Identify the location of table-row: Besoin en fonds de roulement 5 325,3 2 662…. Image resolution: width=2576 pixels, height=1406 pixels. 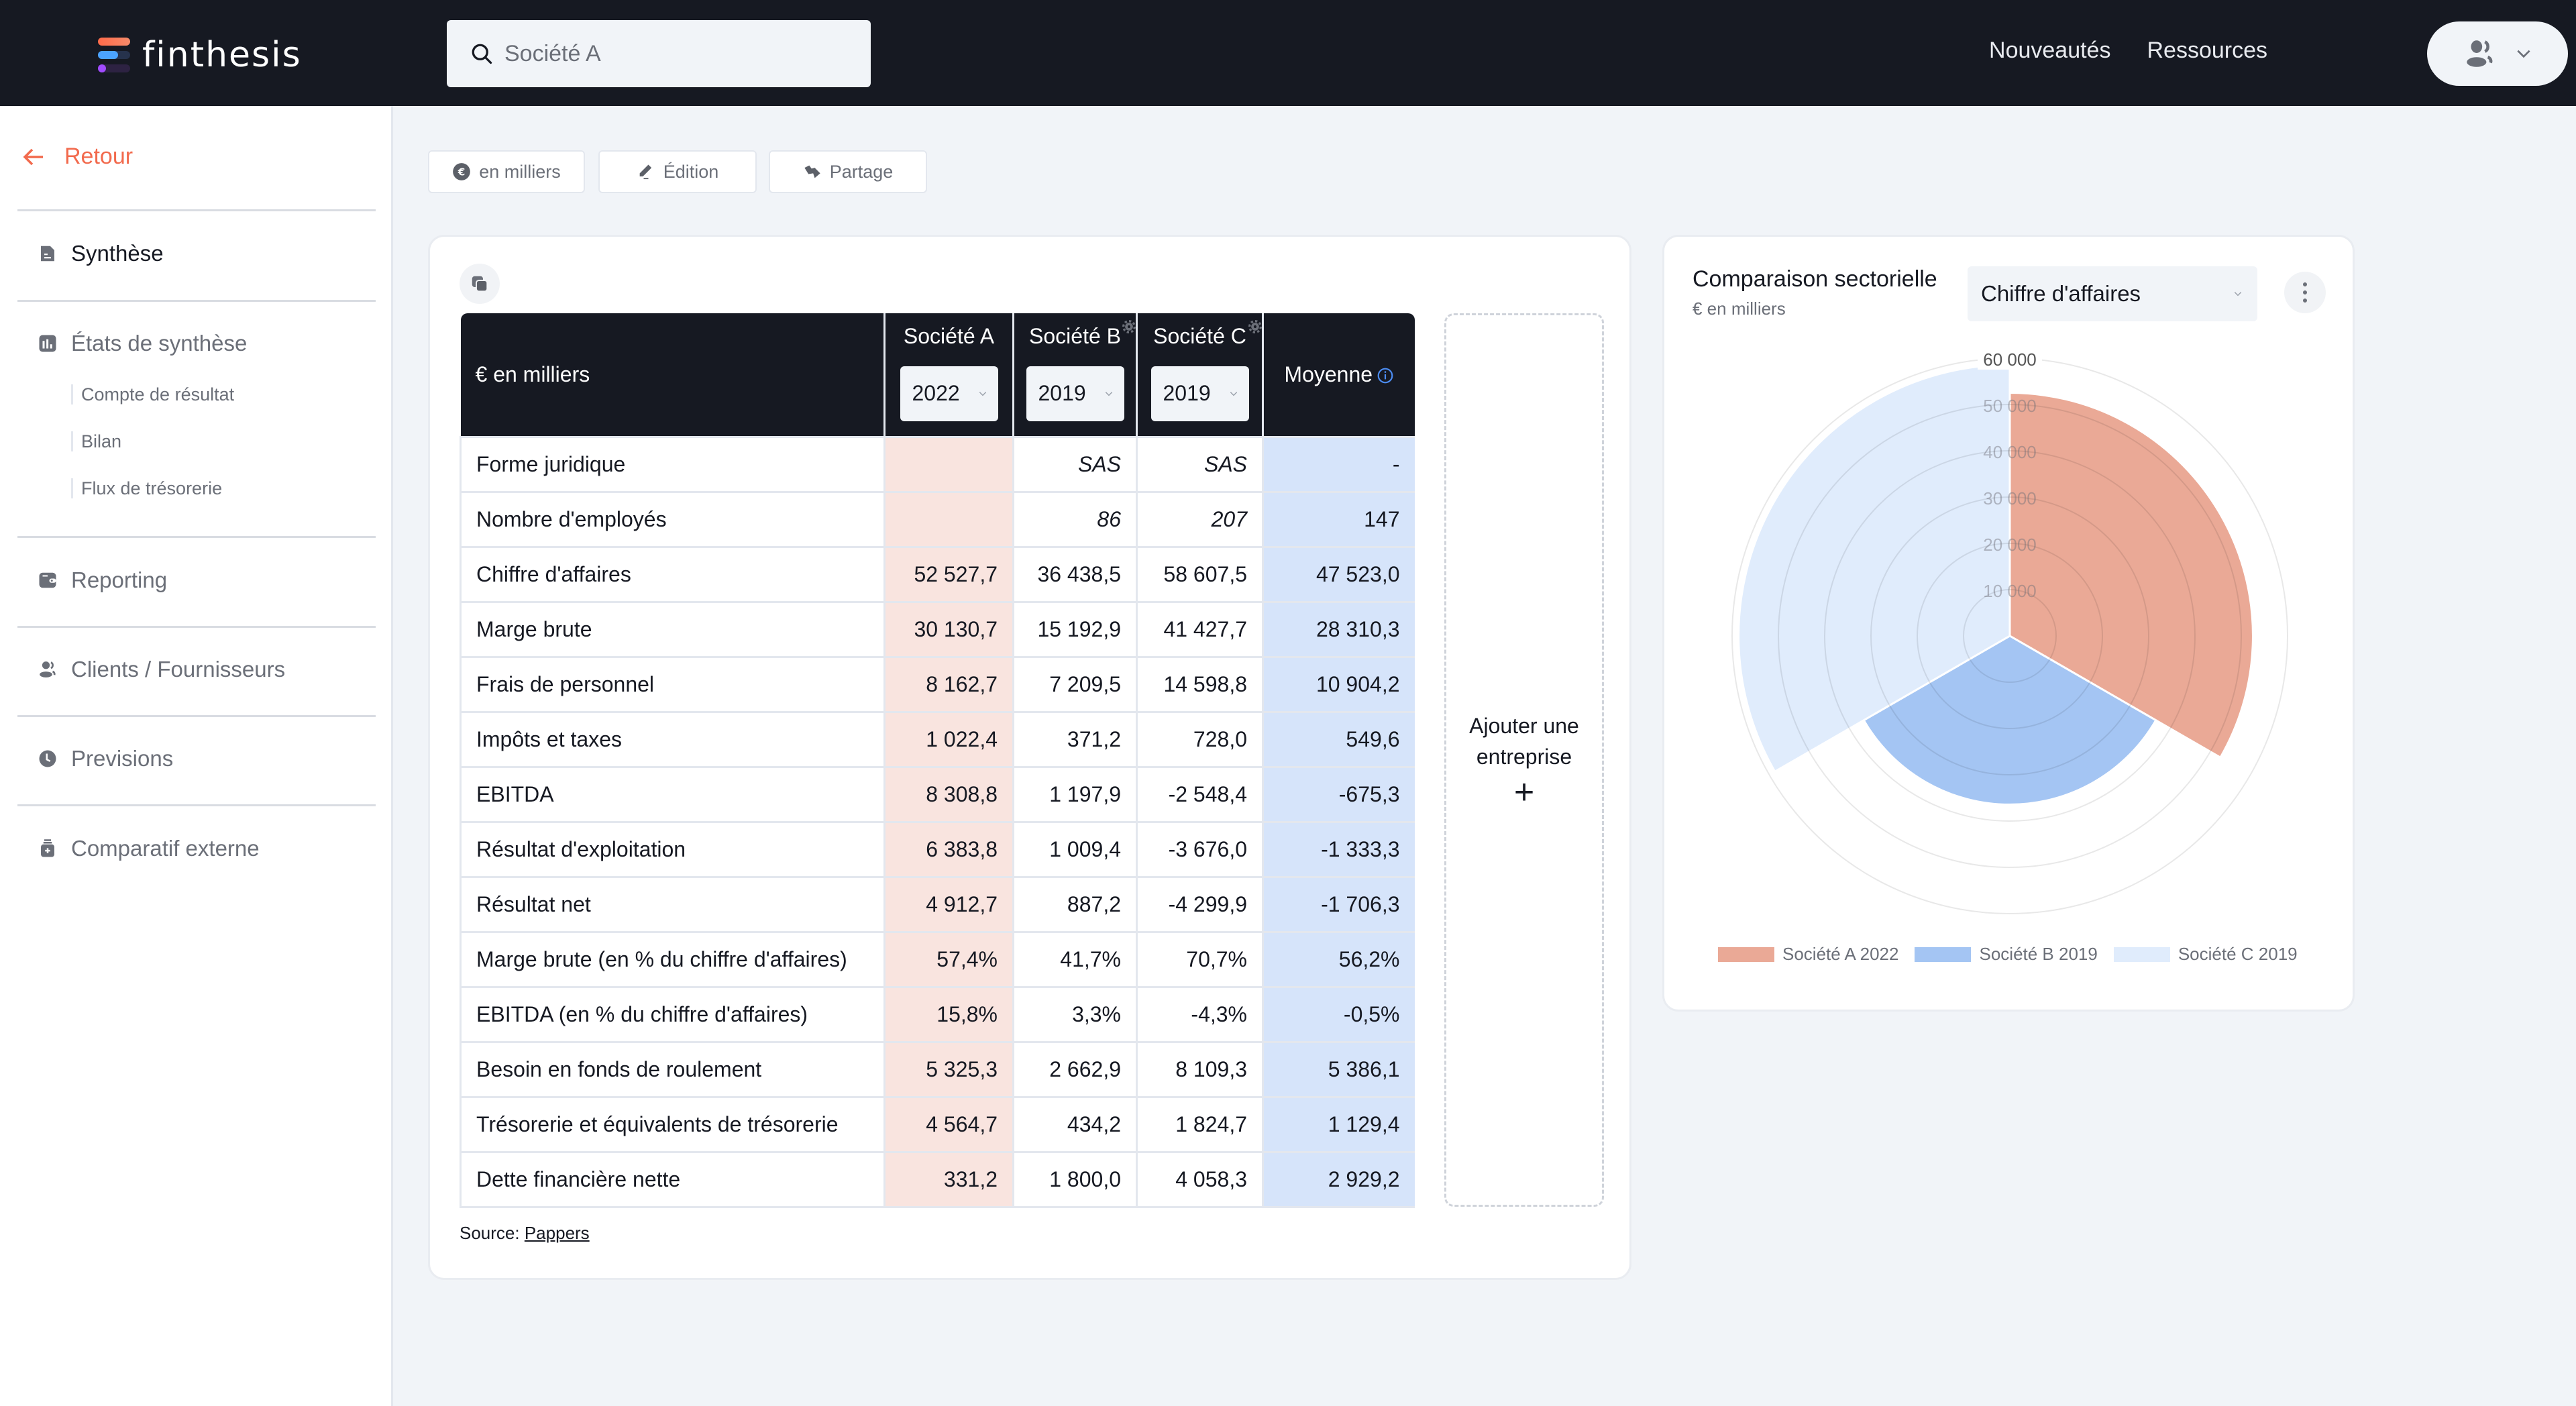
(937, 1068).